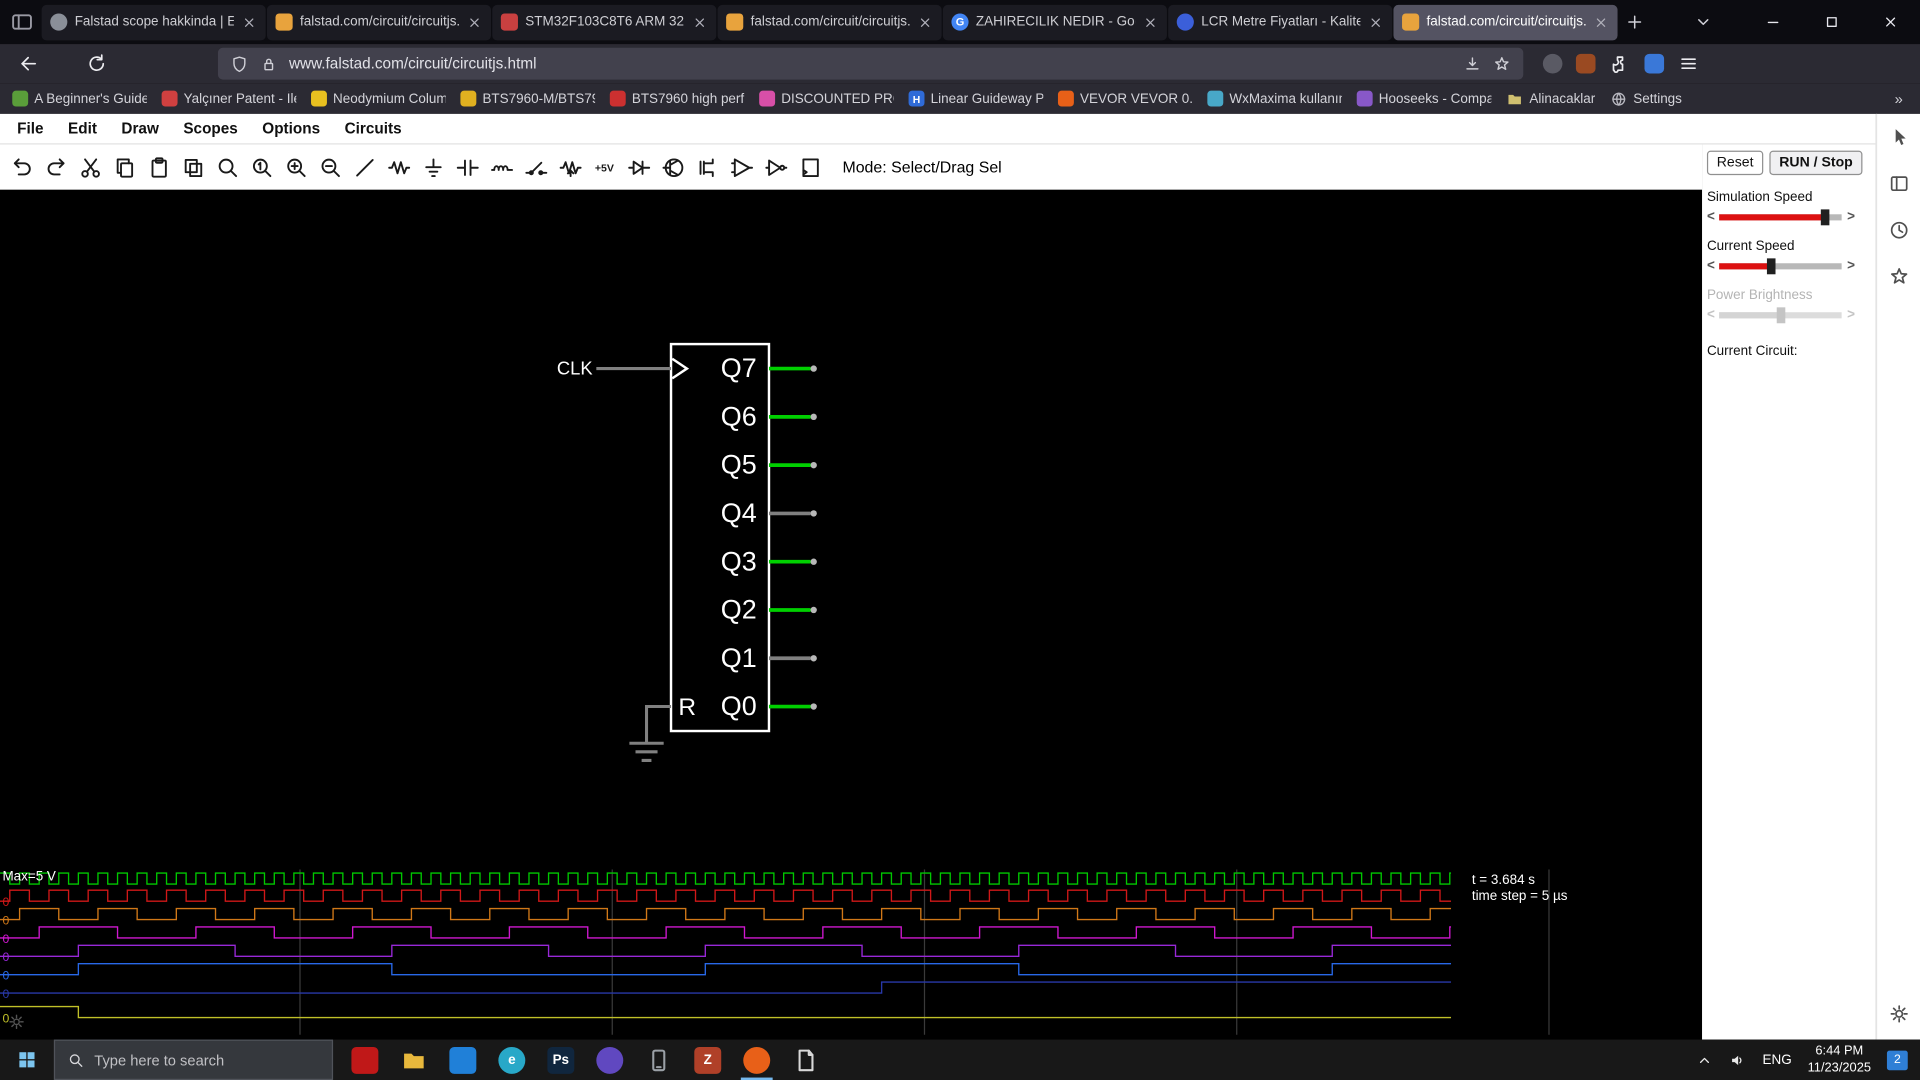 Image resolution: width=1920 pixels, height=1080 pixels. What do you see at coordinates (605, 167) in the screenshot?
I see `plus-5v-icon: +5V` at bounding box center [605, 167].